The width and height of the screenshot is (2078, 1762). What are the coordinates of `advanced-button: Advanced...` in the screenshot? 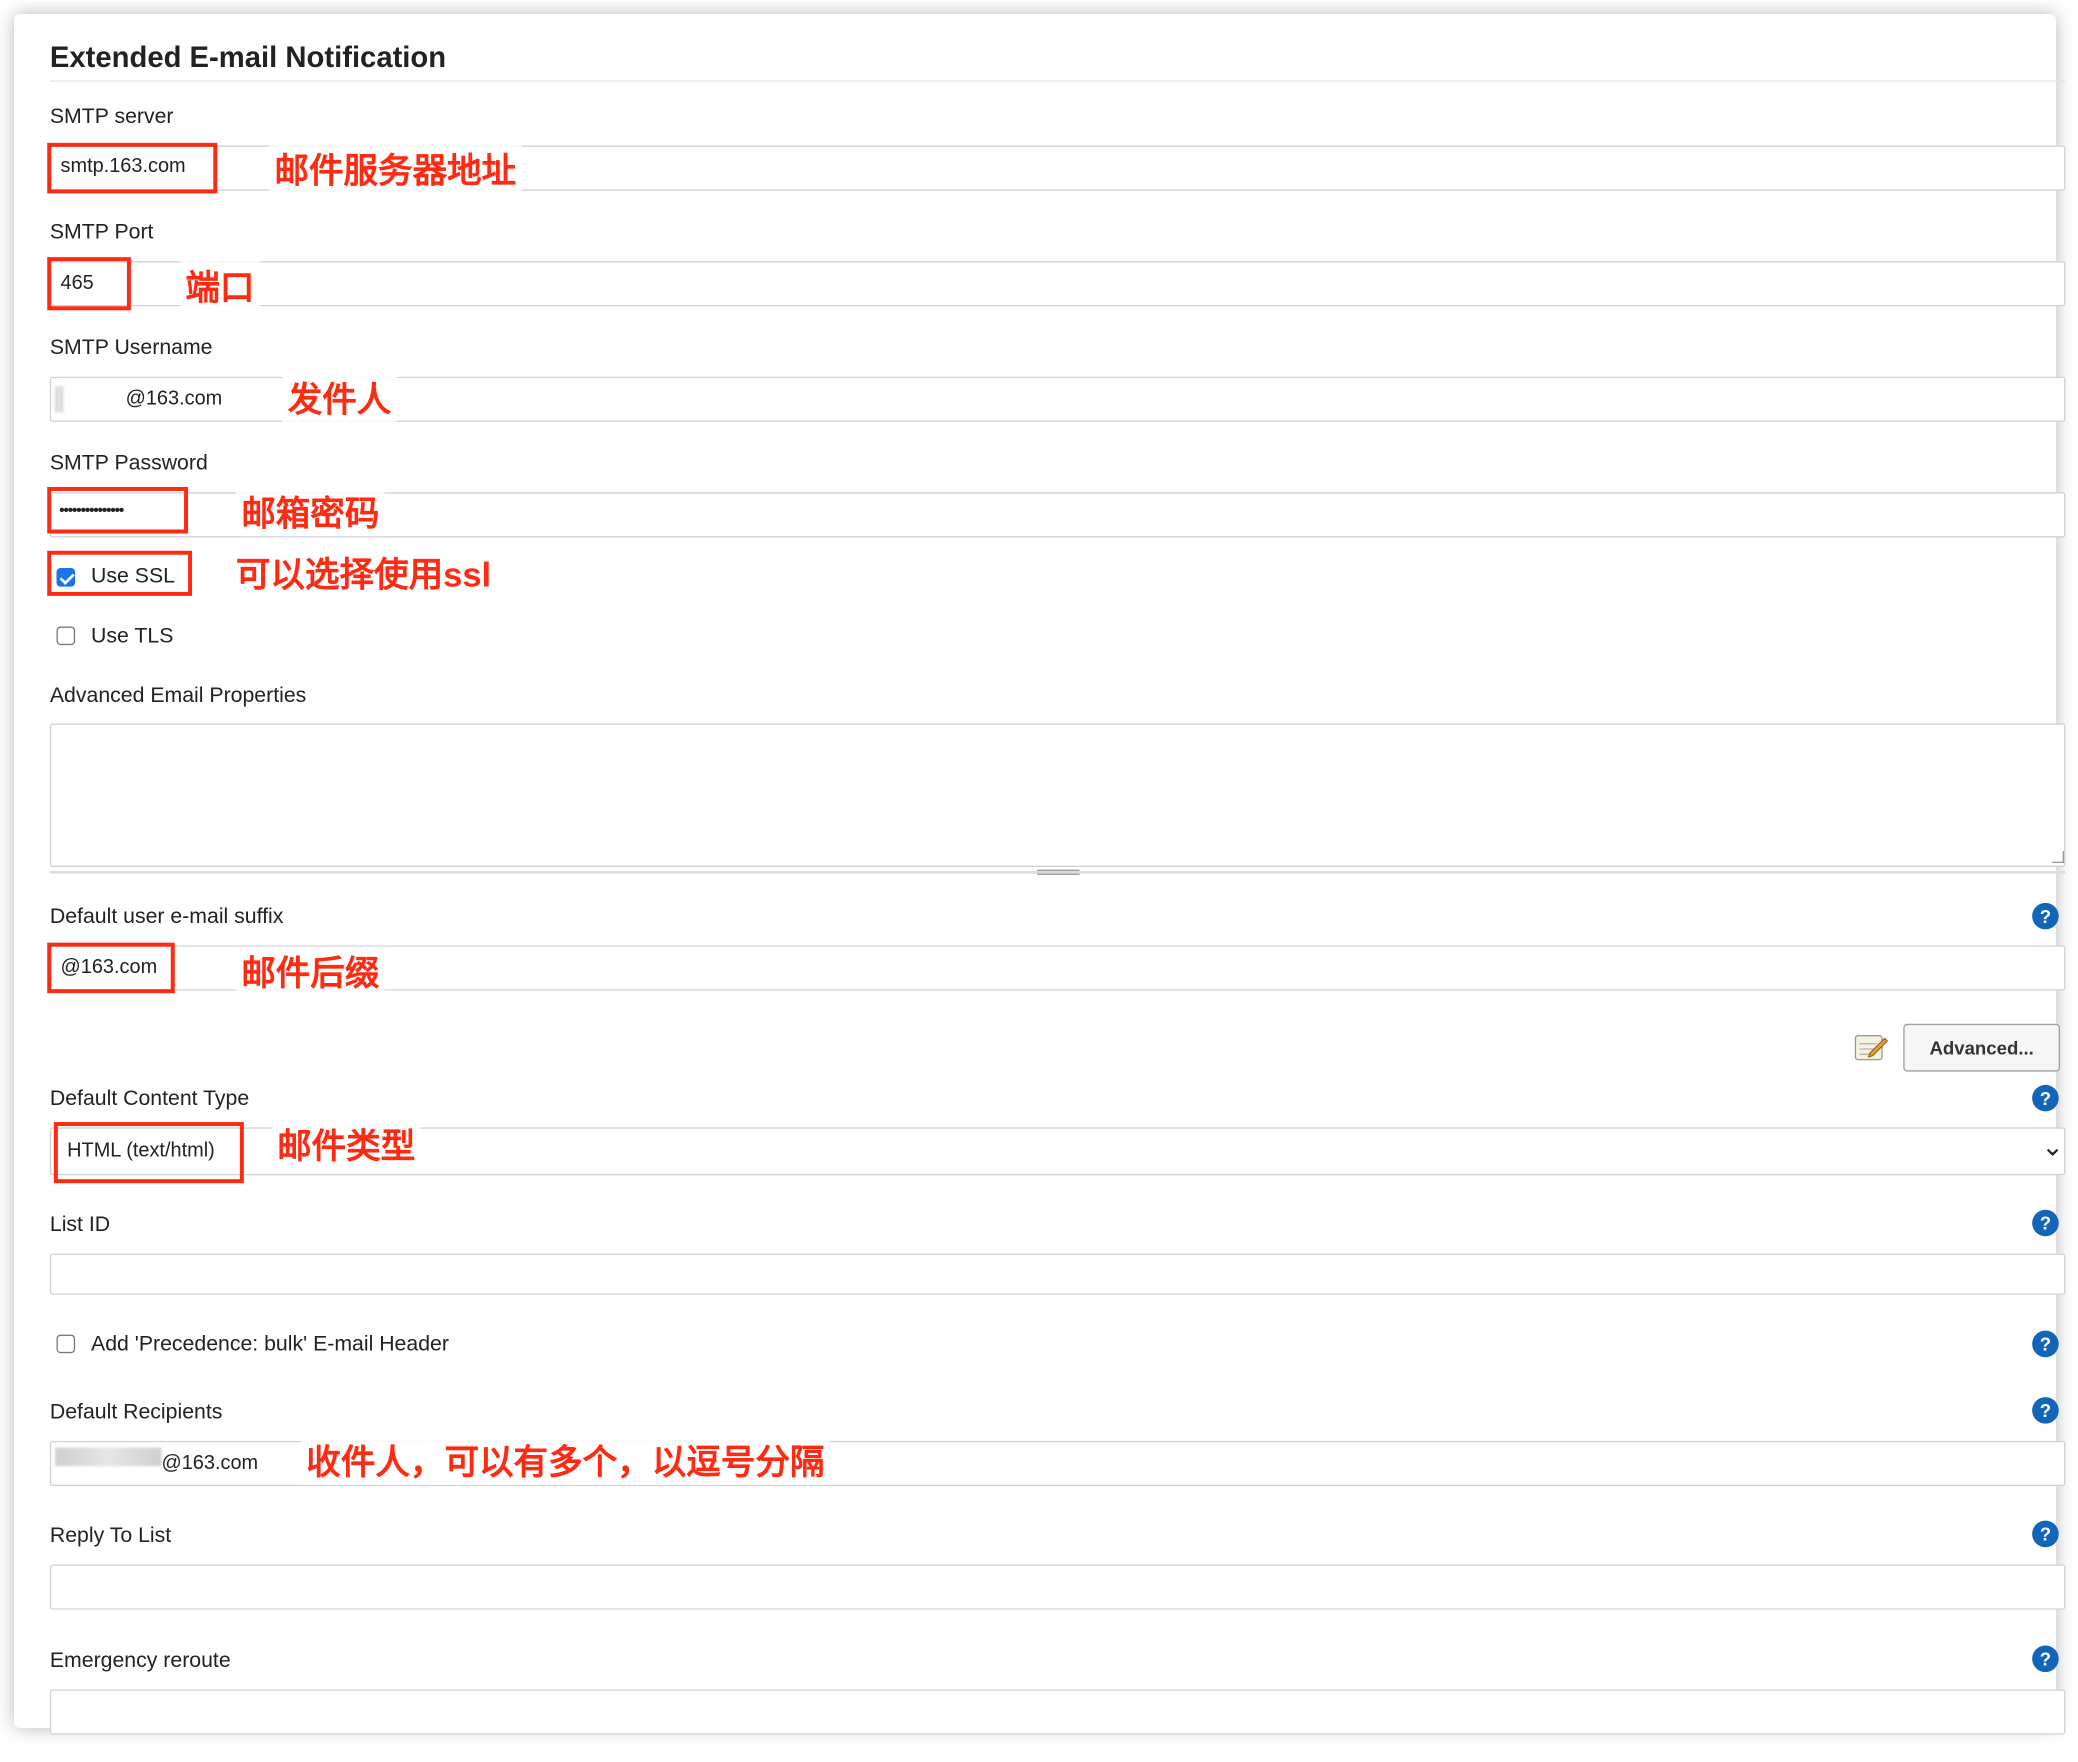 It's located at (1982, 1047).